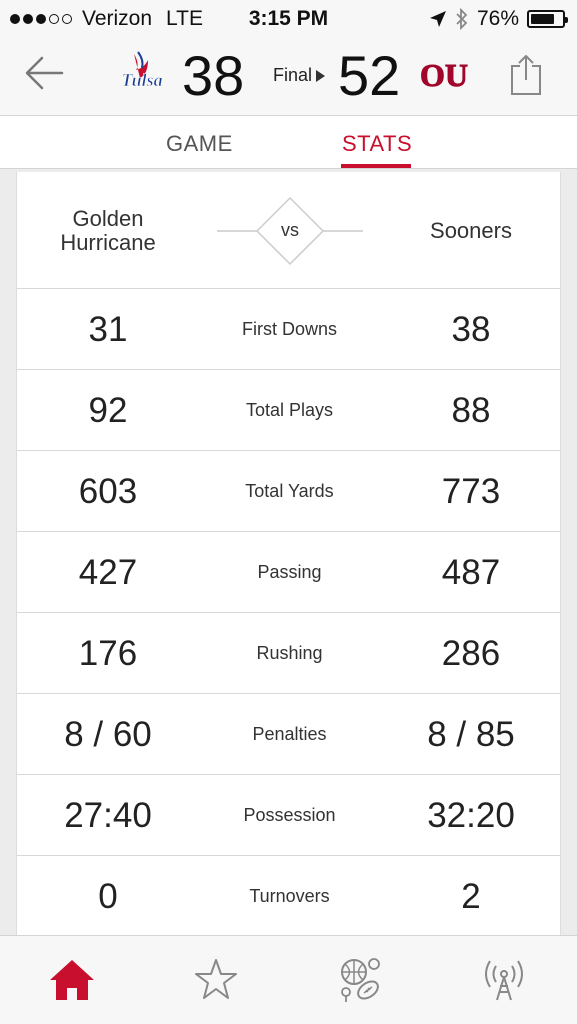 This screenshot has width=577, height=1024. I want to click on stat-label: First Downs, so click(289, 329).